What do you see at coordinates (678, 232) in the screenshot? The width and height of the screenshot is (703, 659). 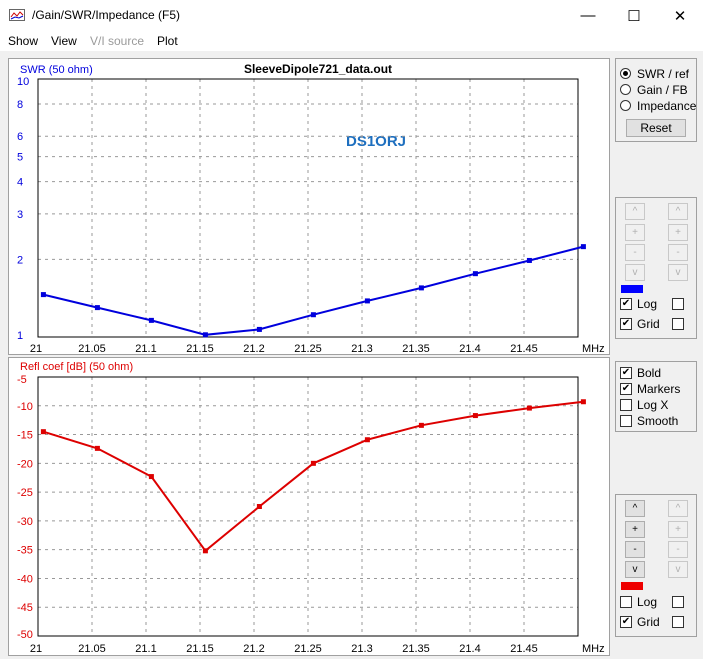 I see `swr-scale2-plus-button: +` at bounding box center [678, 232].